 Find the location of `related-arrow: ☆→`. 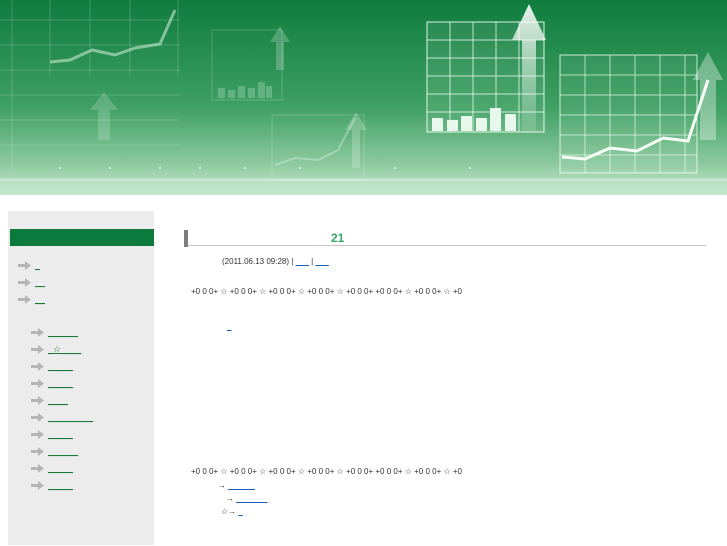

related-arrow: ☆→ is located at coordinates (229, 511).